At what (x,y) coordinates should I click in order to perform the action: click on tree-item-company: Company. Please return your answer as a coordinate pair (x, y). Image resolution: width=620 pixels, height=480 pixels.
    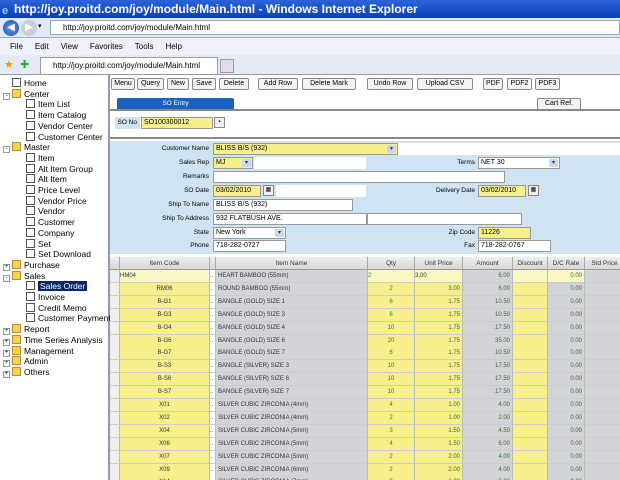
    Looking at the image, I should click on (50, 233).